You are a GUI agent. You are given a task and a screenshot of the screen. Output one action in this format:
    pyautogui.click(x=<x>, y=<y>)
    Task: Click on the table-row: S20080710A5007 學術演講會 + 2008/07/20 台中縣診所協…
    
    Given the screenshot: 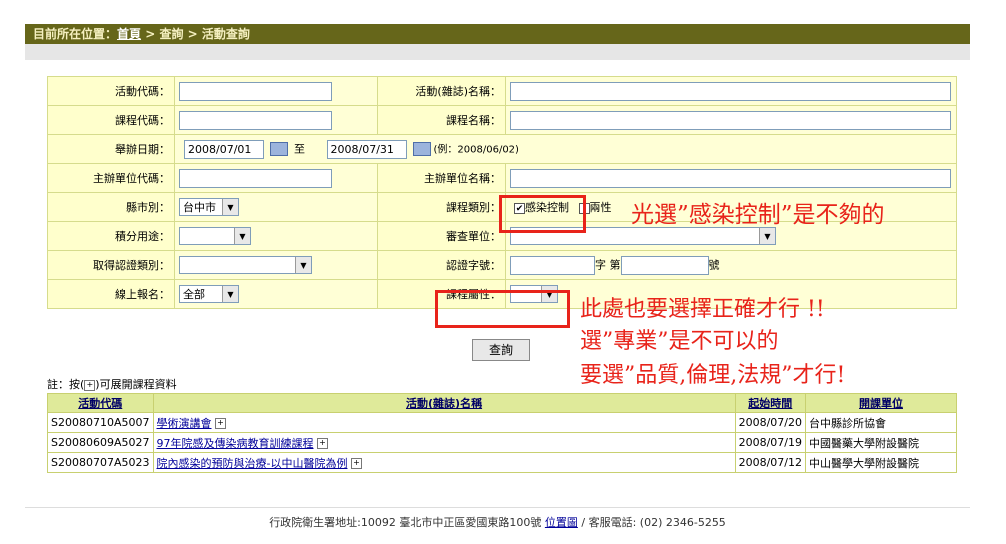 What is the action you would take?
    pyautogui.click(x=502, y=422)
    